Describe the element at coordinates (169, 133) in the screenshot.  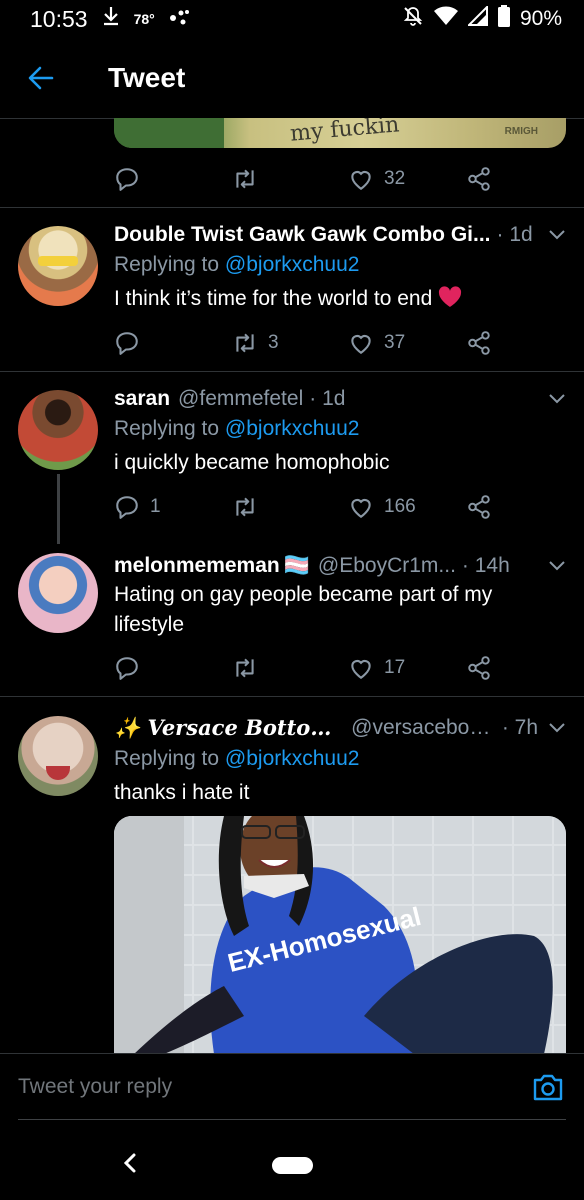
I see `meme-green-area` at that location.